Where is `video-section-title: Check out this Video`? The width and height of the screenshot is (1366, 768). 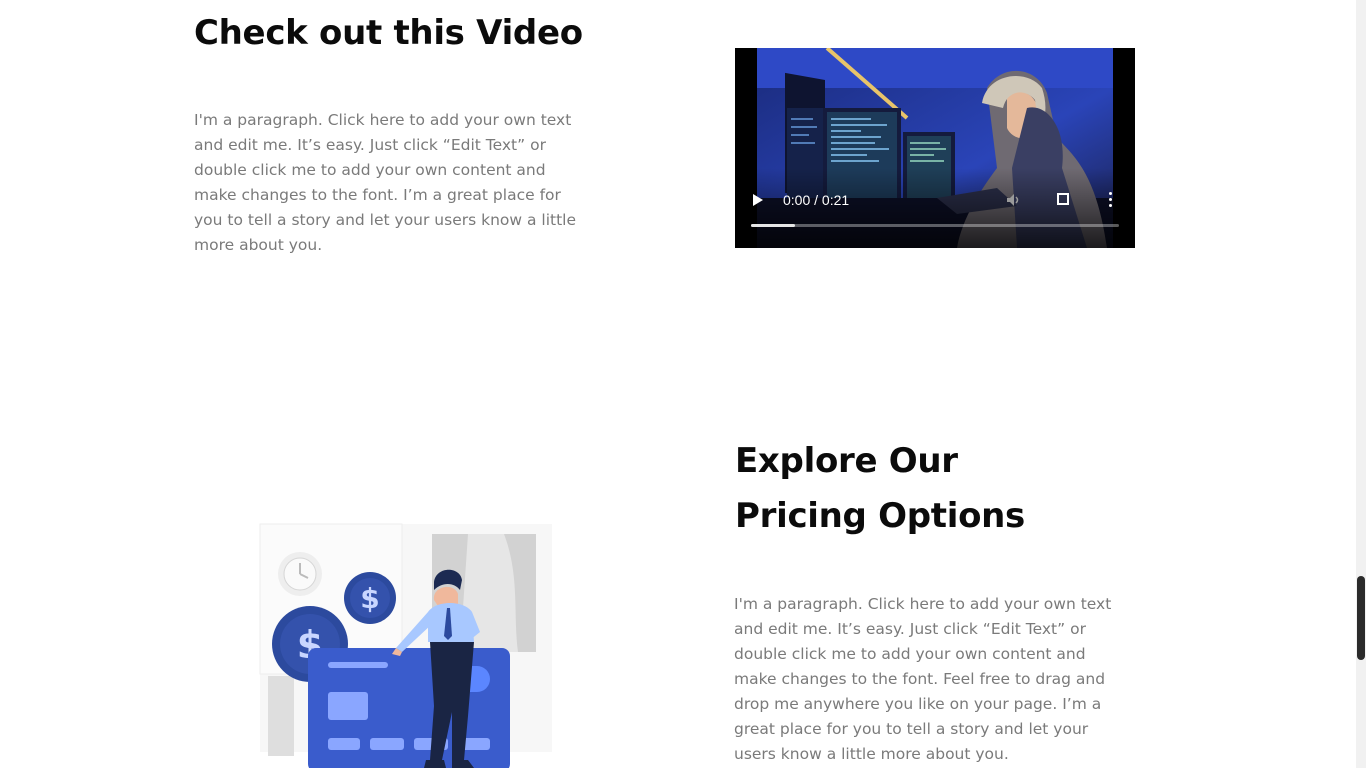
video-section-title: Check out this Video is located at coordinates (388, 33).